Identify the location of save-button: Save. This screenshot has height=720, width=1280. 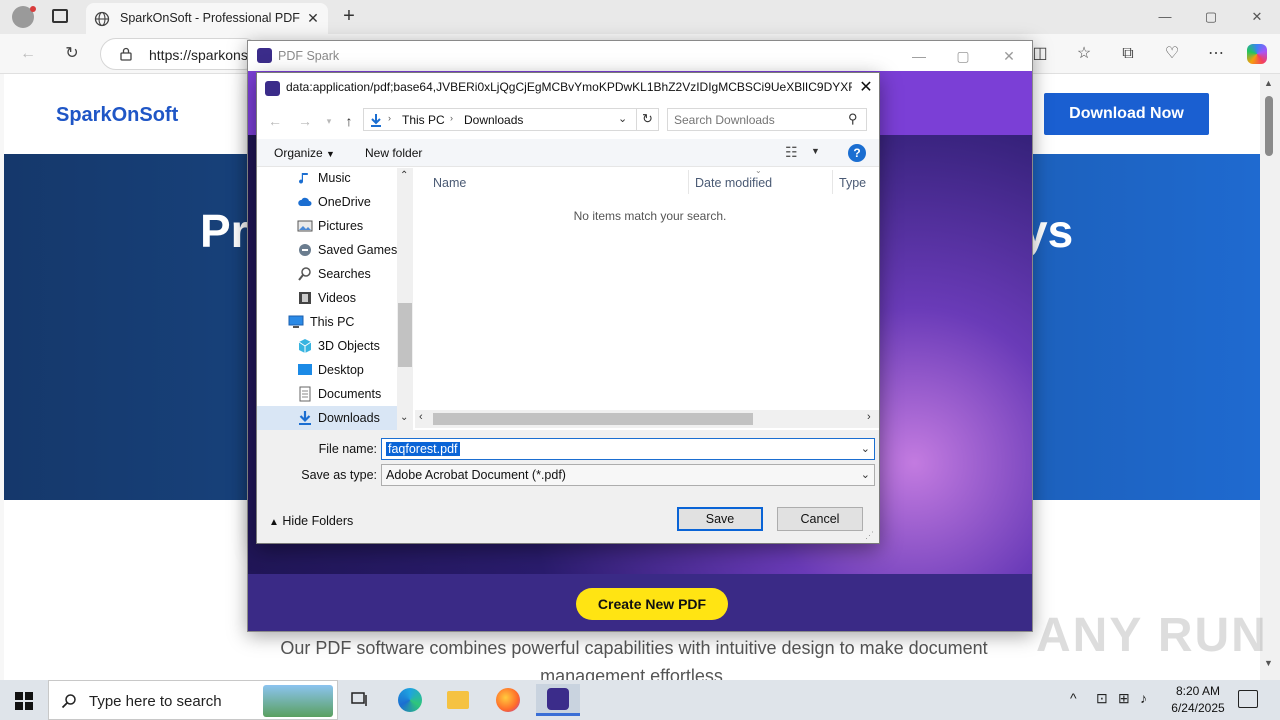
(720, 519).